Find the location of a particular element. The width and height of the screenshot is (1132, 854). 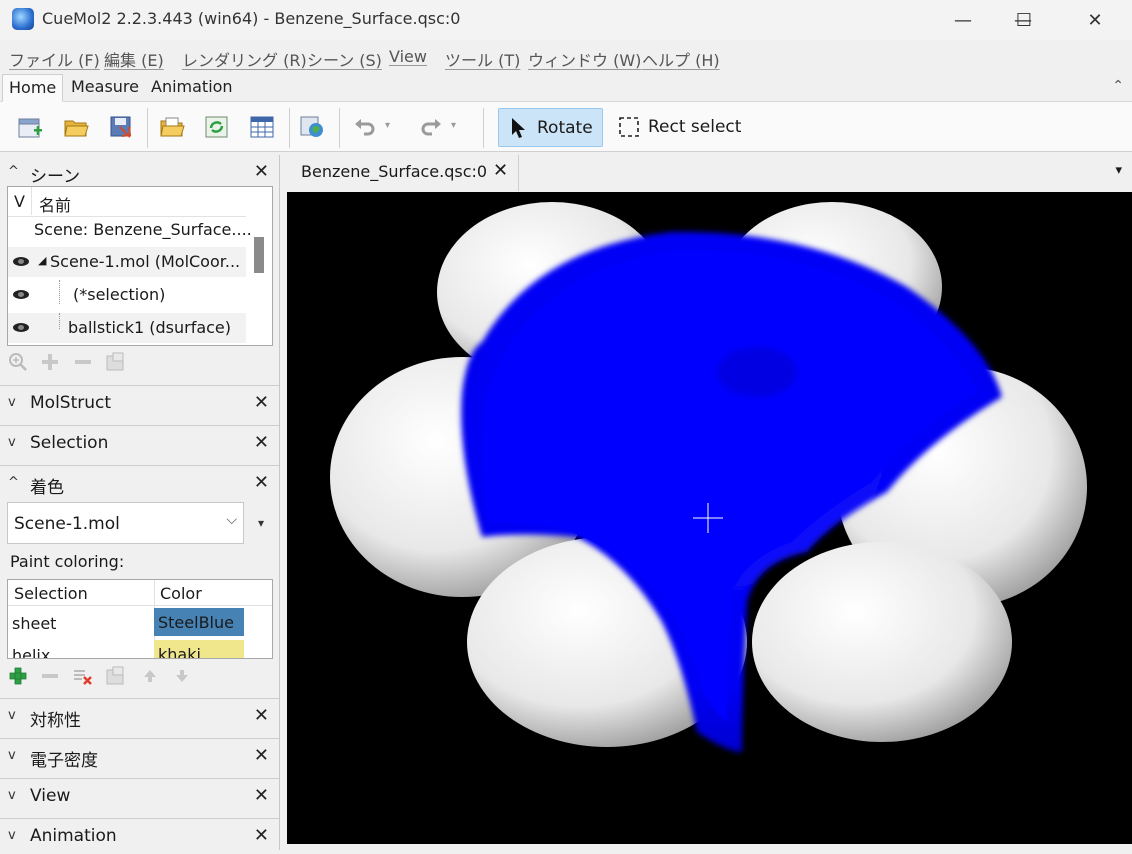

column-visible: V is located at coordinates (19, 201).